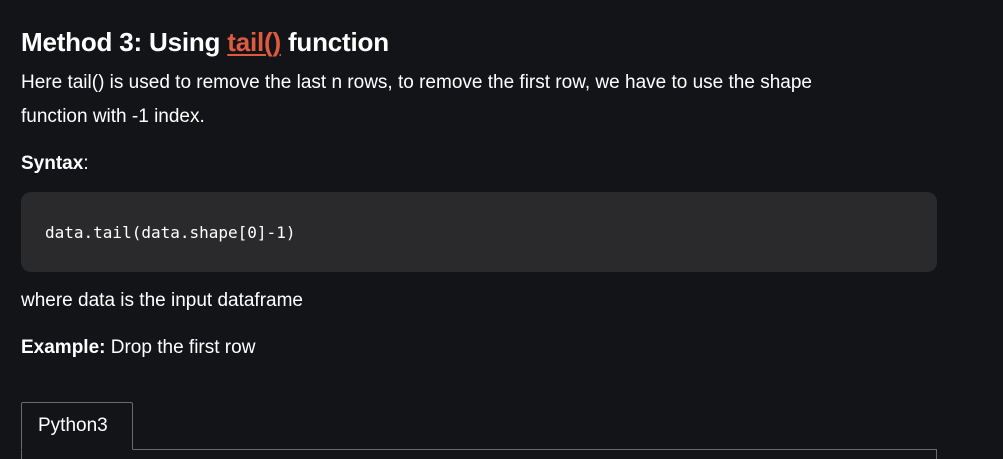  I want to click on intro-line-2: function with -1 index., so click(113, 116).